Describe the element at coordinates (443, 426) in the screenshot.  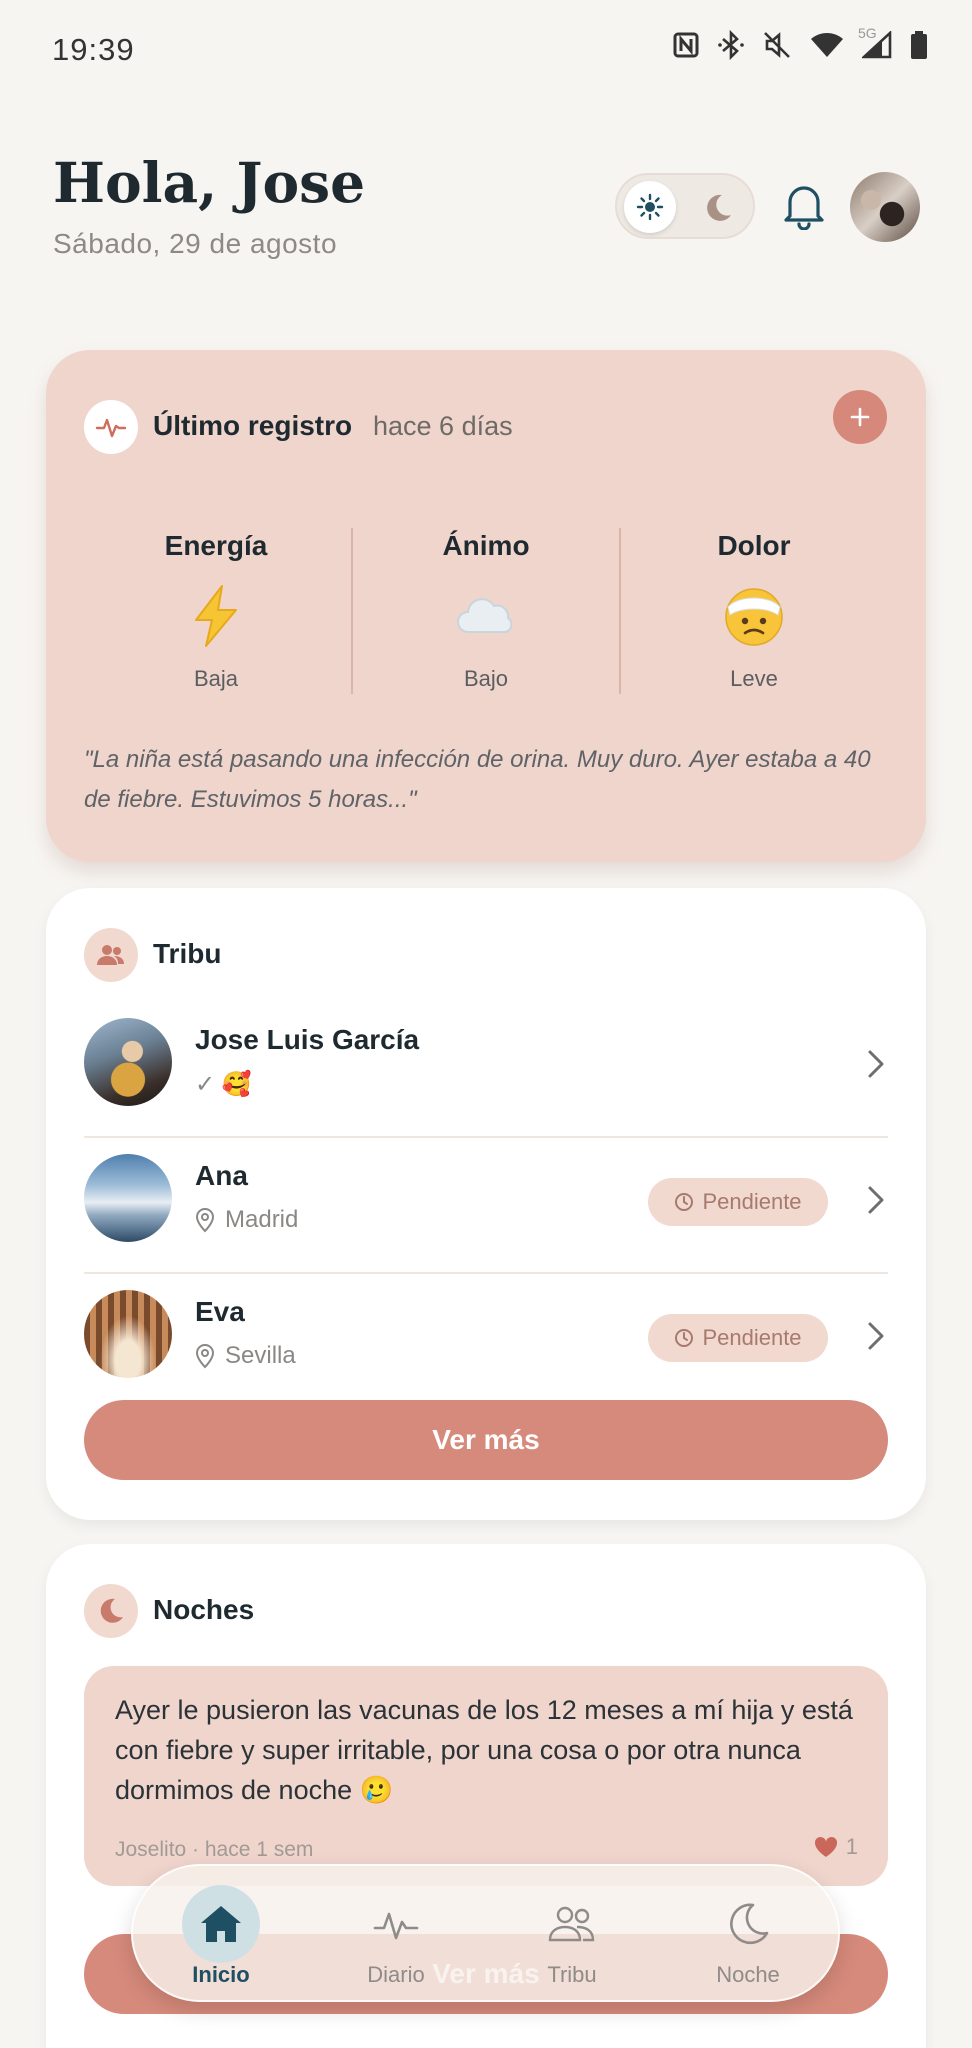
I see `last-record-time: hace 6 días` at that location.